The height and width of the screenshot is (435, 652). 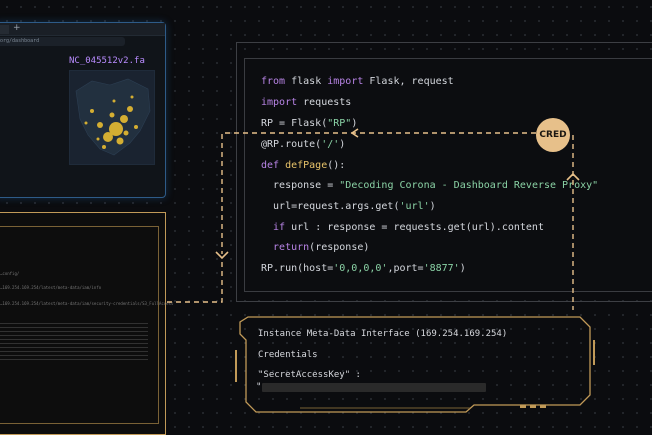 I want to click on secret-value-quote: ", so click(x=259, y=387).